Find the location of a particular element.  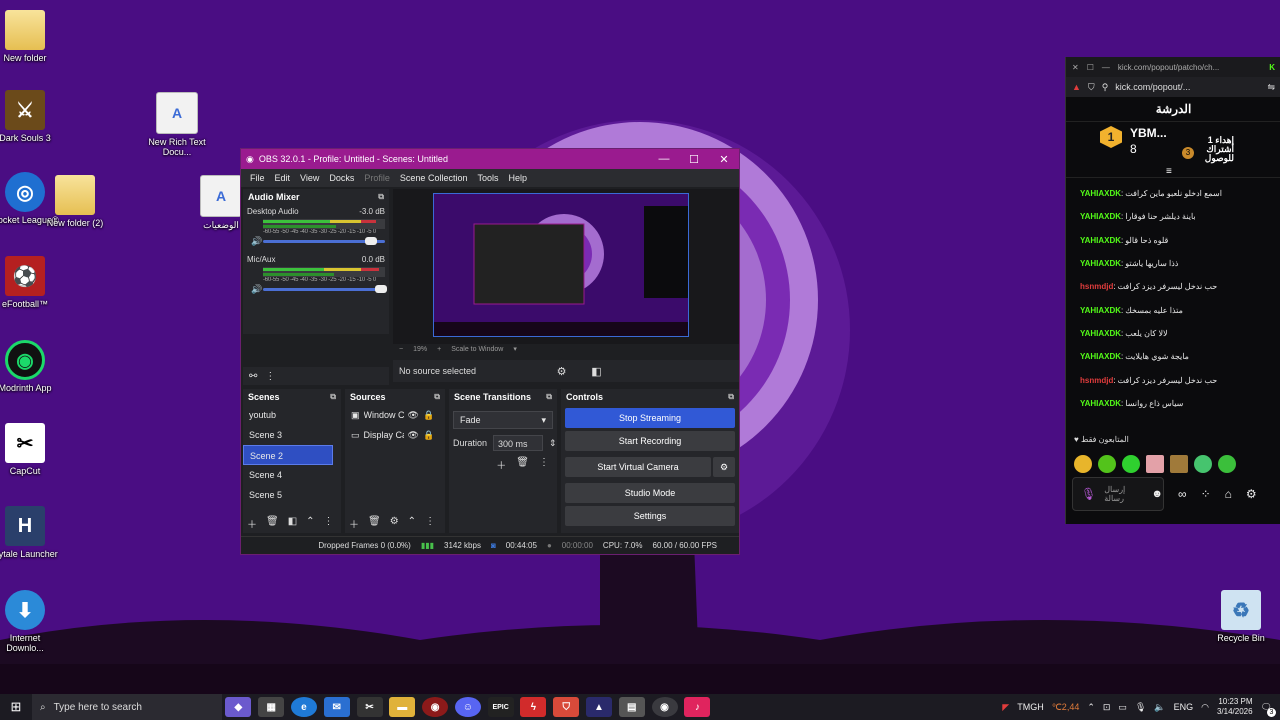

desktop-icon-efootball: ⚽ eFootball™ is located at coordinates (30, 282).